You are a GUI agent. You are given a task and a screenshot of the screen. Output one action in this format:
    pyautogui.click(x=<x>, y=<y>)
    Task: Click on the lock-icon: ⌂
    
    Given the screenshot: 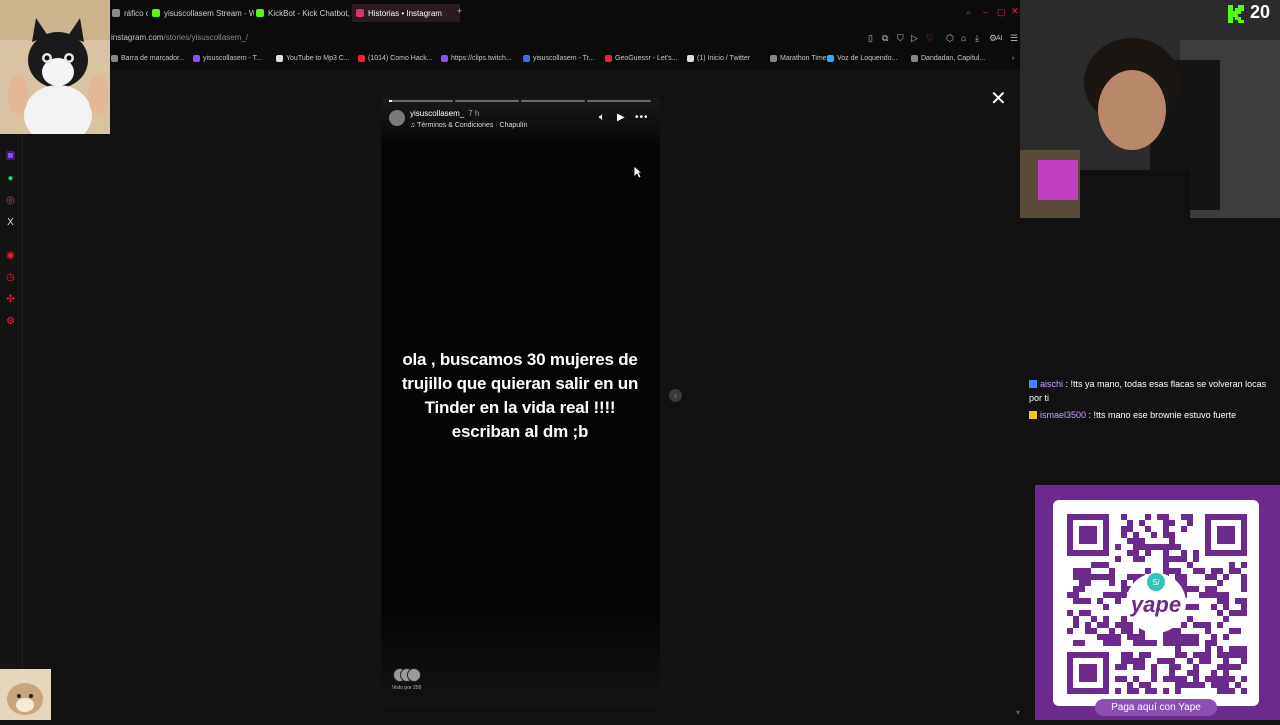 What is the action you would take?
    pyautogui.click(x=963, y=38)
    